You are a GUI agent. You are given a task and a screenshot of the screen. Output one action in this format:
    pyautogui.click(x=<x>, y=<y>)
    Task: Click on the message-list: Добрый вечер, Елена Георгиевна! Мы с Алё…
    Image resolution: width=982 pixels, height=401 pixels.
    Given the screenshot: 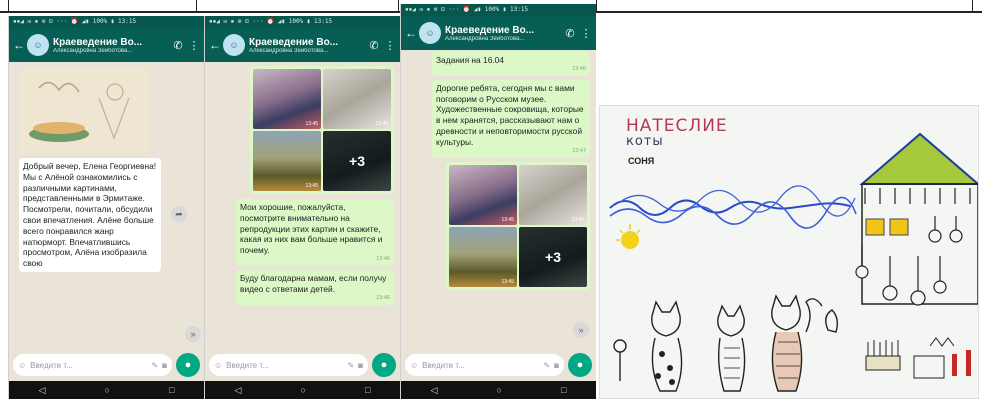 What is the action you would take?
    pyautogui.click(x=106, y=203)
    